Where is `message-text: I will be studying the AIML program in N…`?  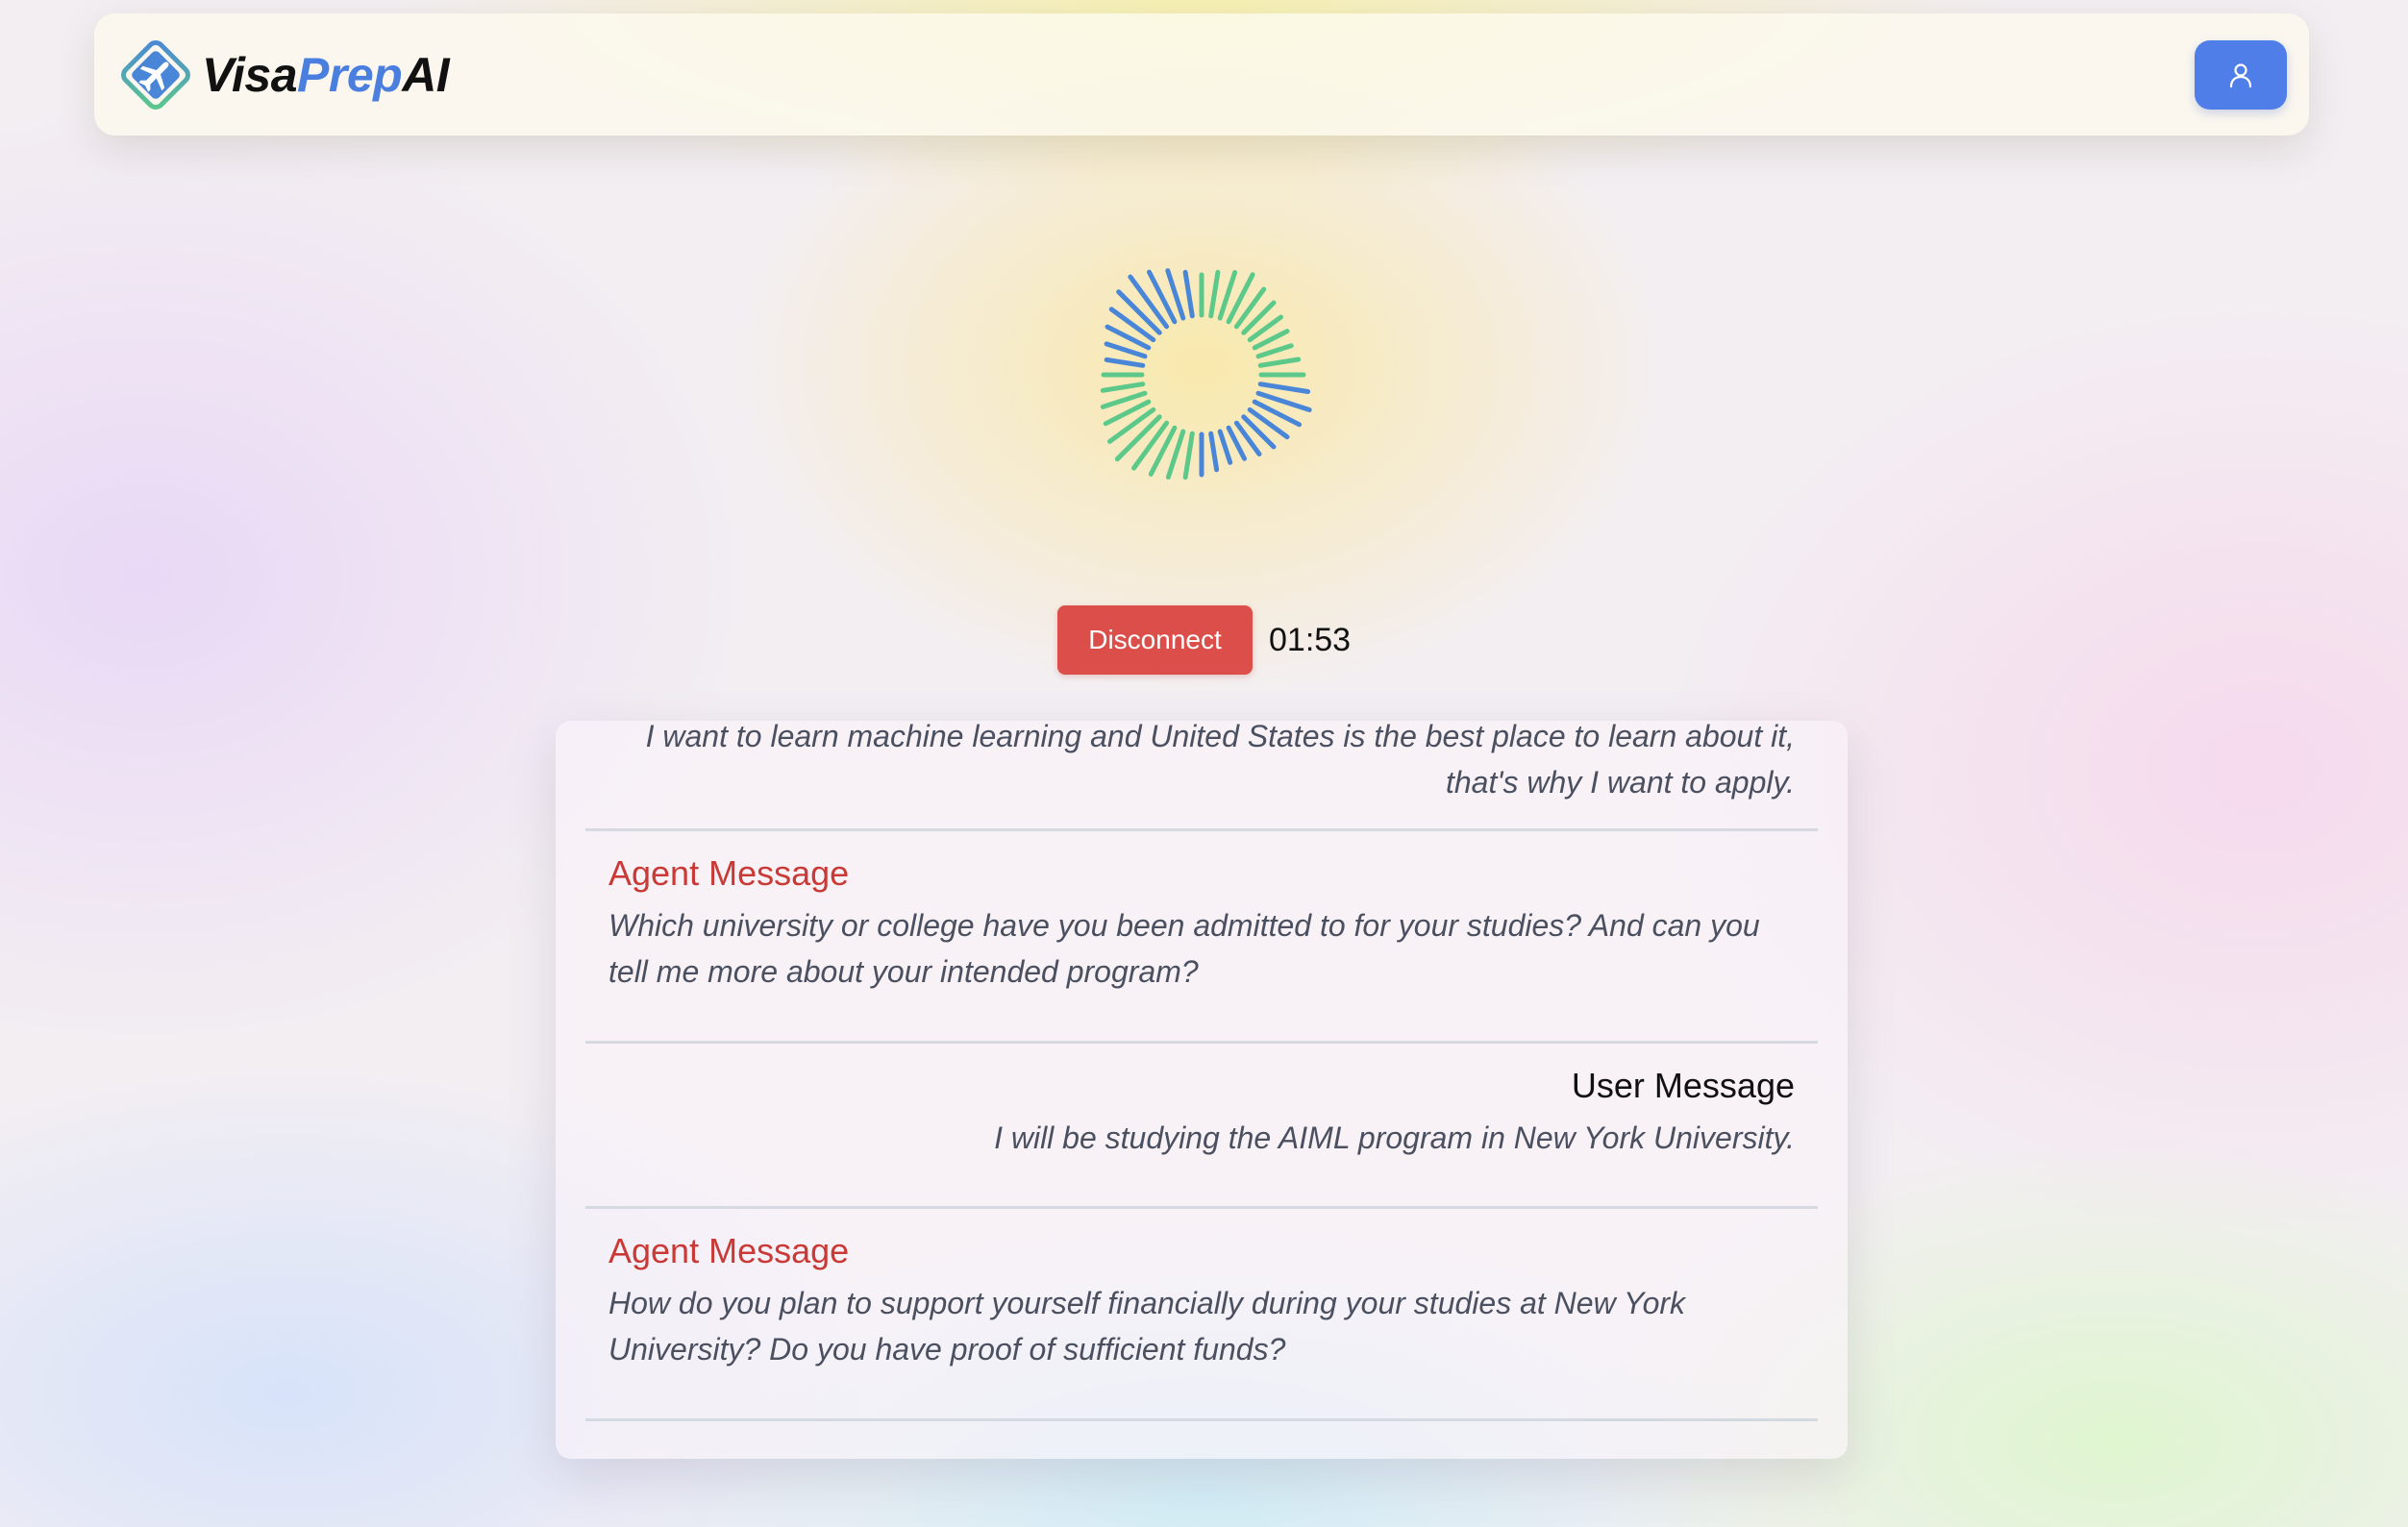 message-text: I will be studying the AIML program in N… is located at coordinates (1394, 1138).